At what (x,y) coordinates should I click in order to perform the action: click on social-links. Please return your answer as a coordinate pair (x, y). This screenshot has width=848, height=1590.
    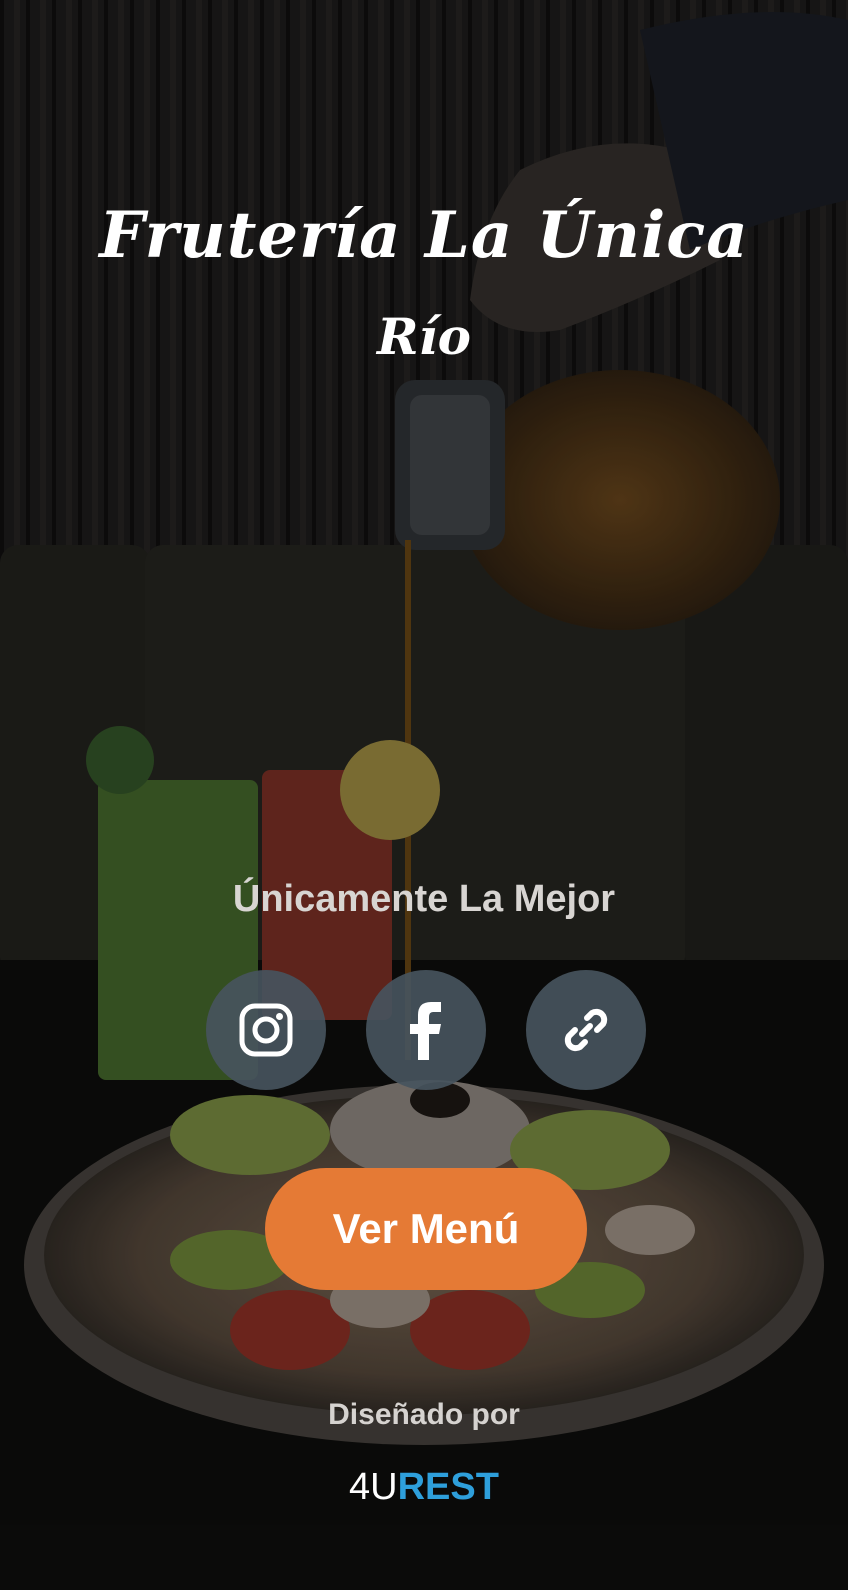
    Looking at the image, I should click on (426, 1030).